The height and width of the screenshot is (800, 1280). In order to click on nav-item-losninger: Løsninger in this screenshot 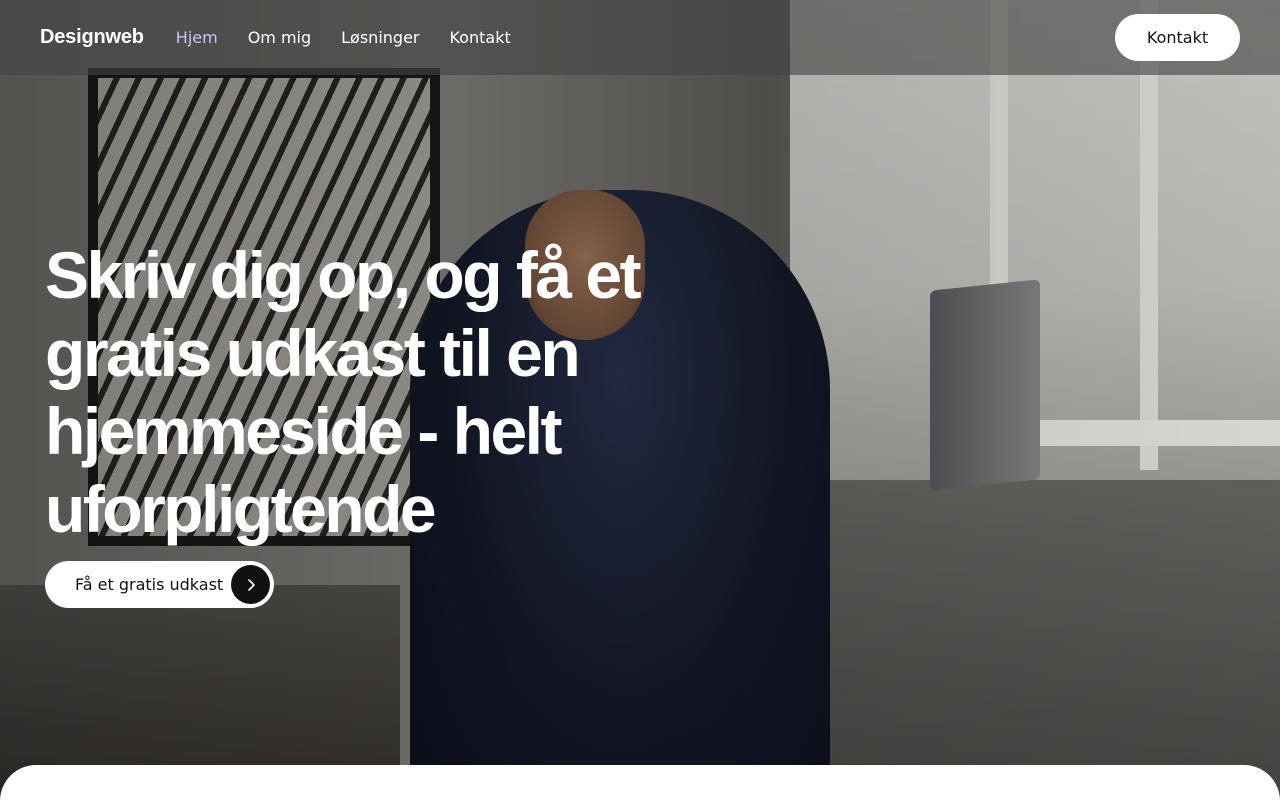, I will do `click(380, 37)`.